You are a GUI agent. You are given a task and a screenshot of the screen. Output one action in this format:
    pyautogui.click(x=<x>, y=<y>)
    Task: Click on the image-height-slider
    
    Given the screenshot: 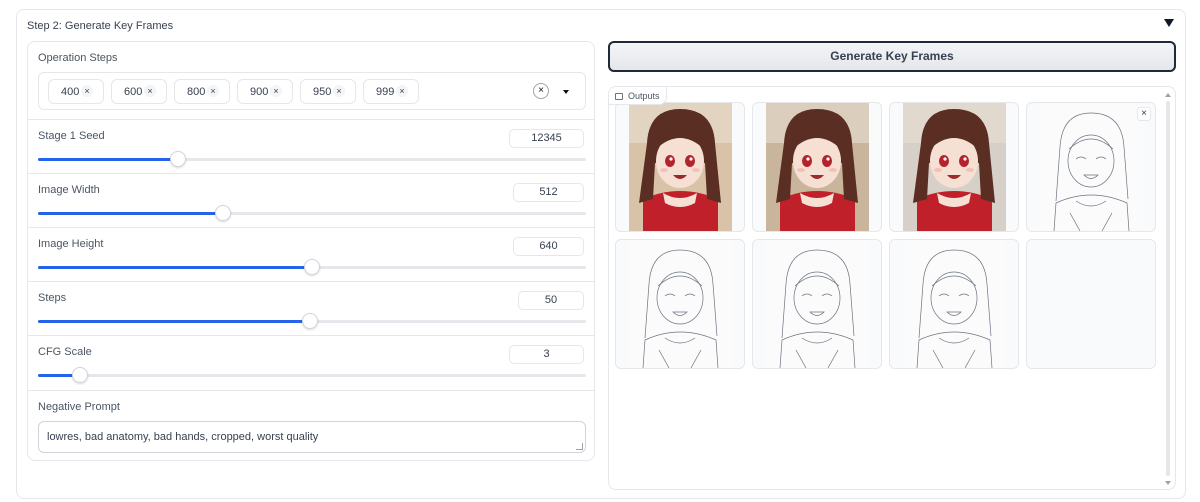 What is the action you would take?
    pyautogui.click(x=312, y=267)
    